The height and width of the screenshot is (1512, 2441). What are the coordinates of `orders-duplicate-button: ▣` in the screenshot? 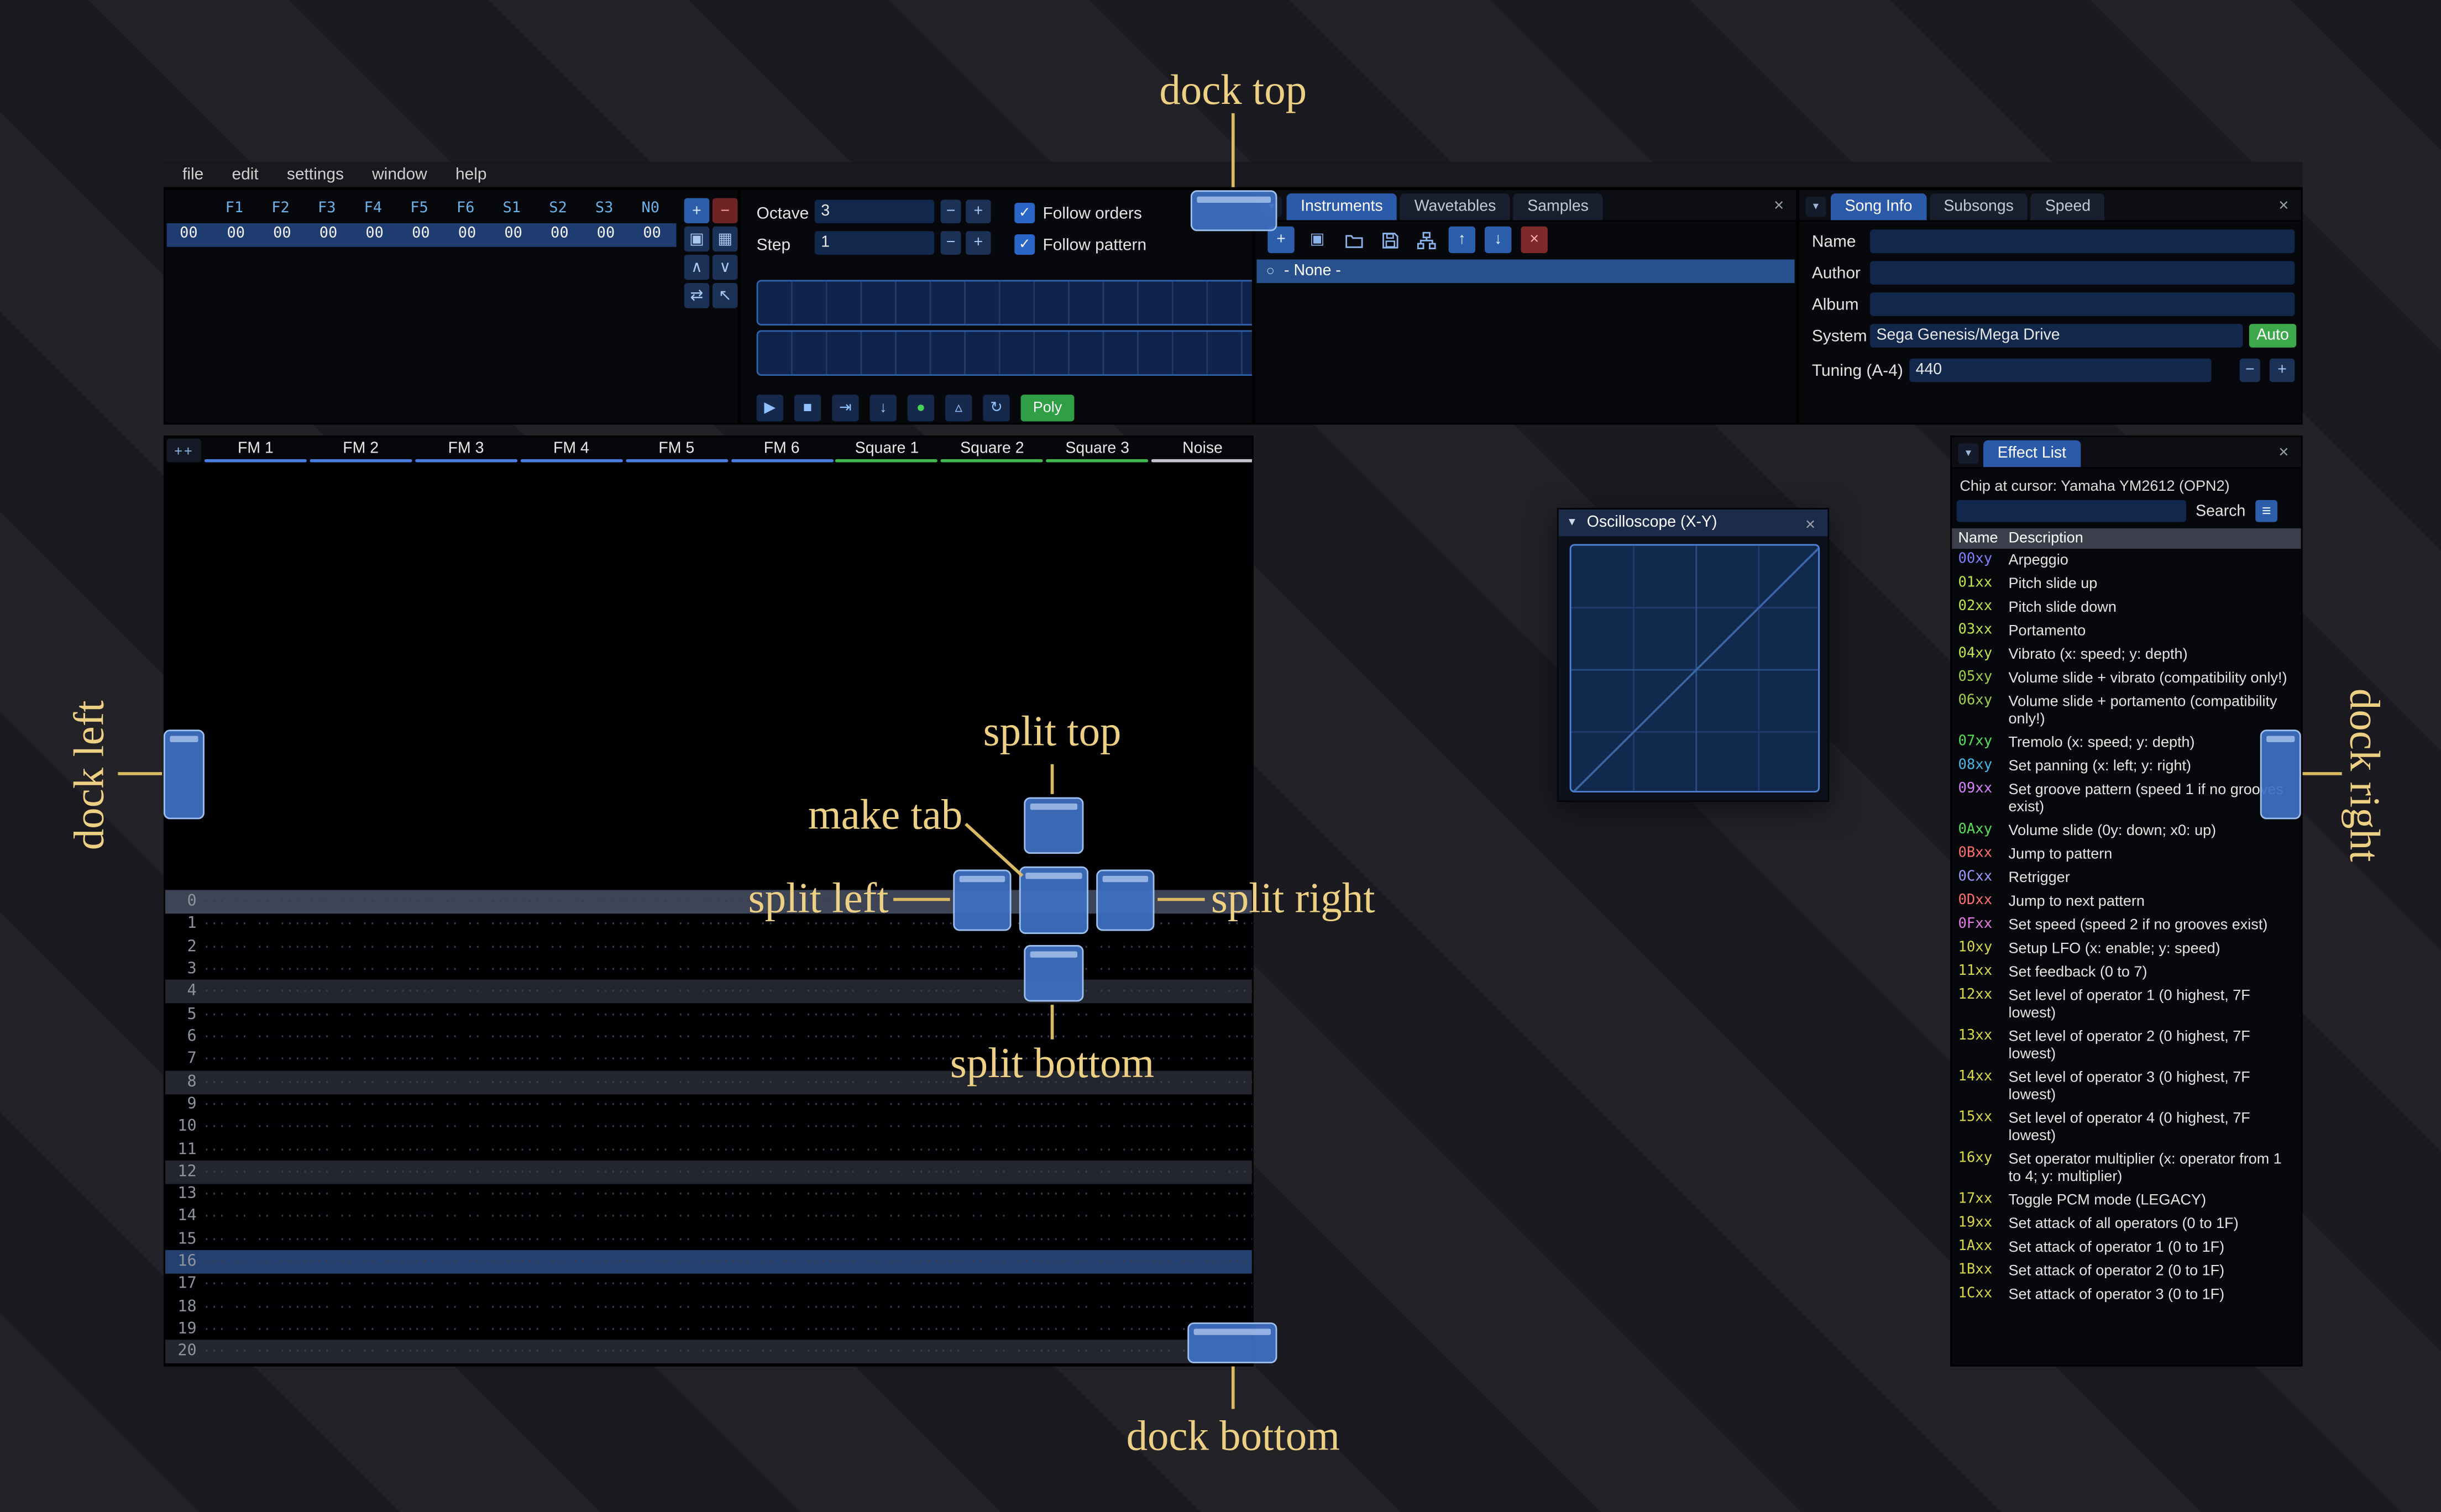 It's located at (697, 239).